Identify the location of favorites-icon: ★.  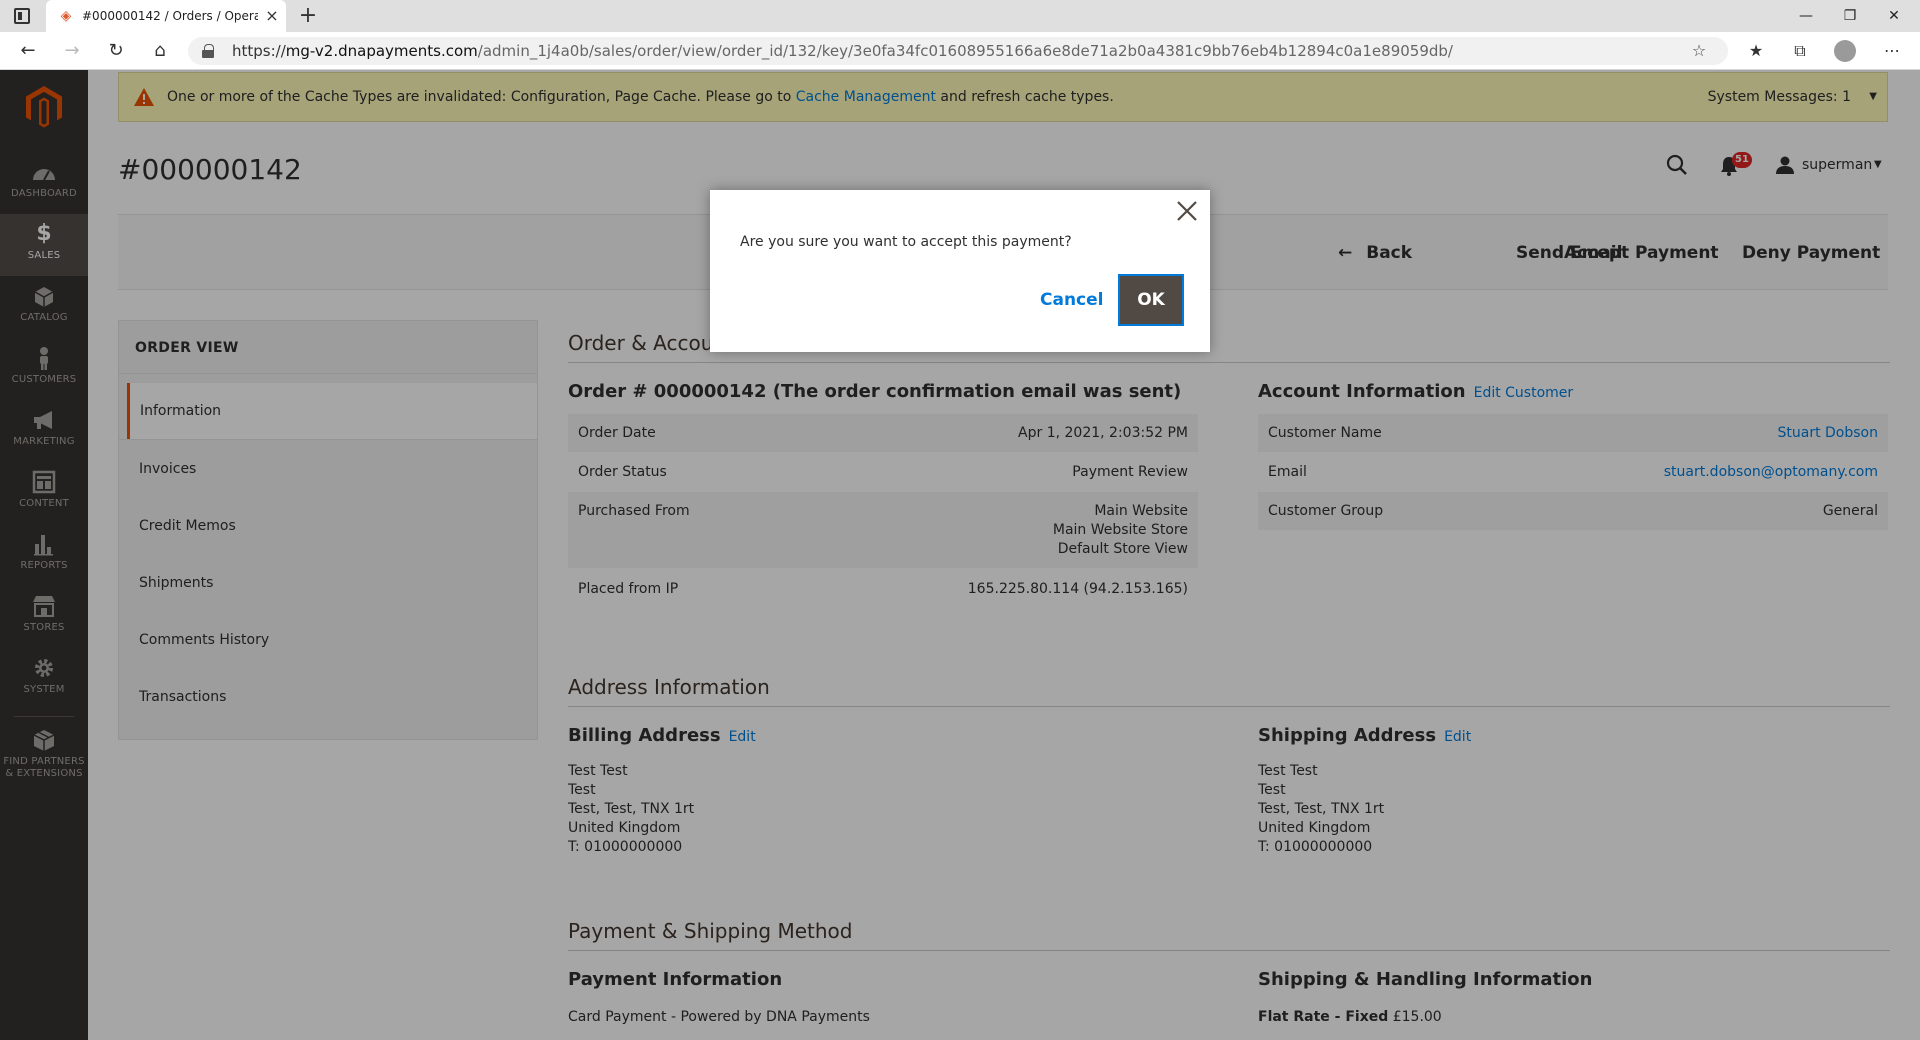
(1756, 51).